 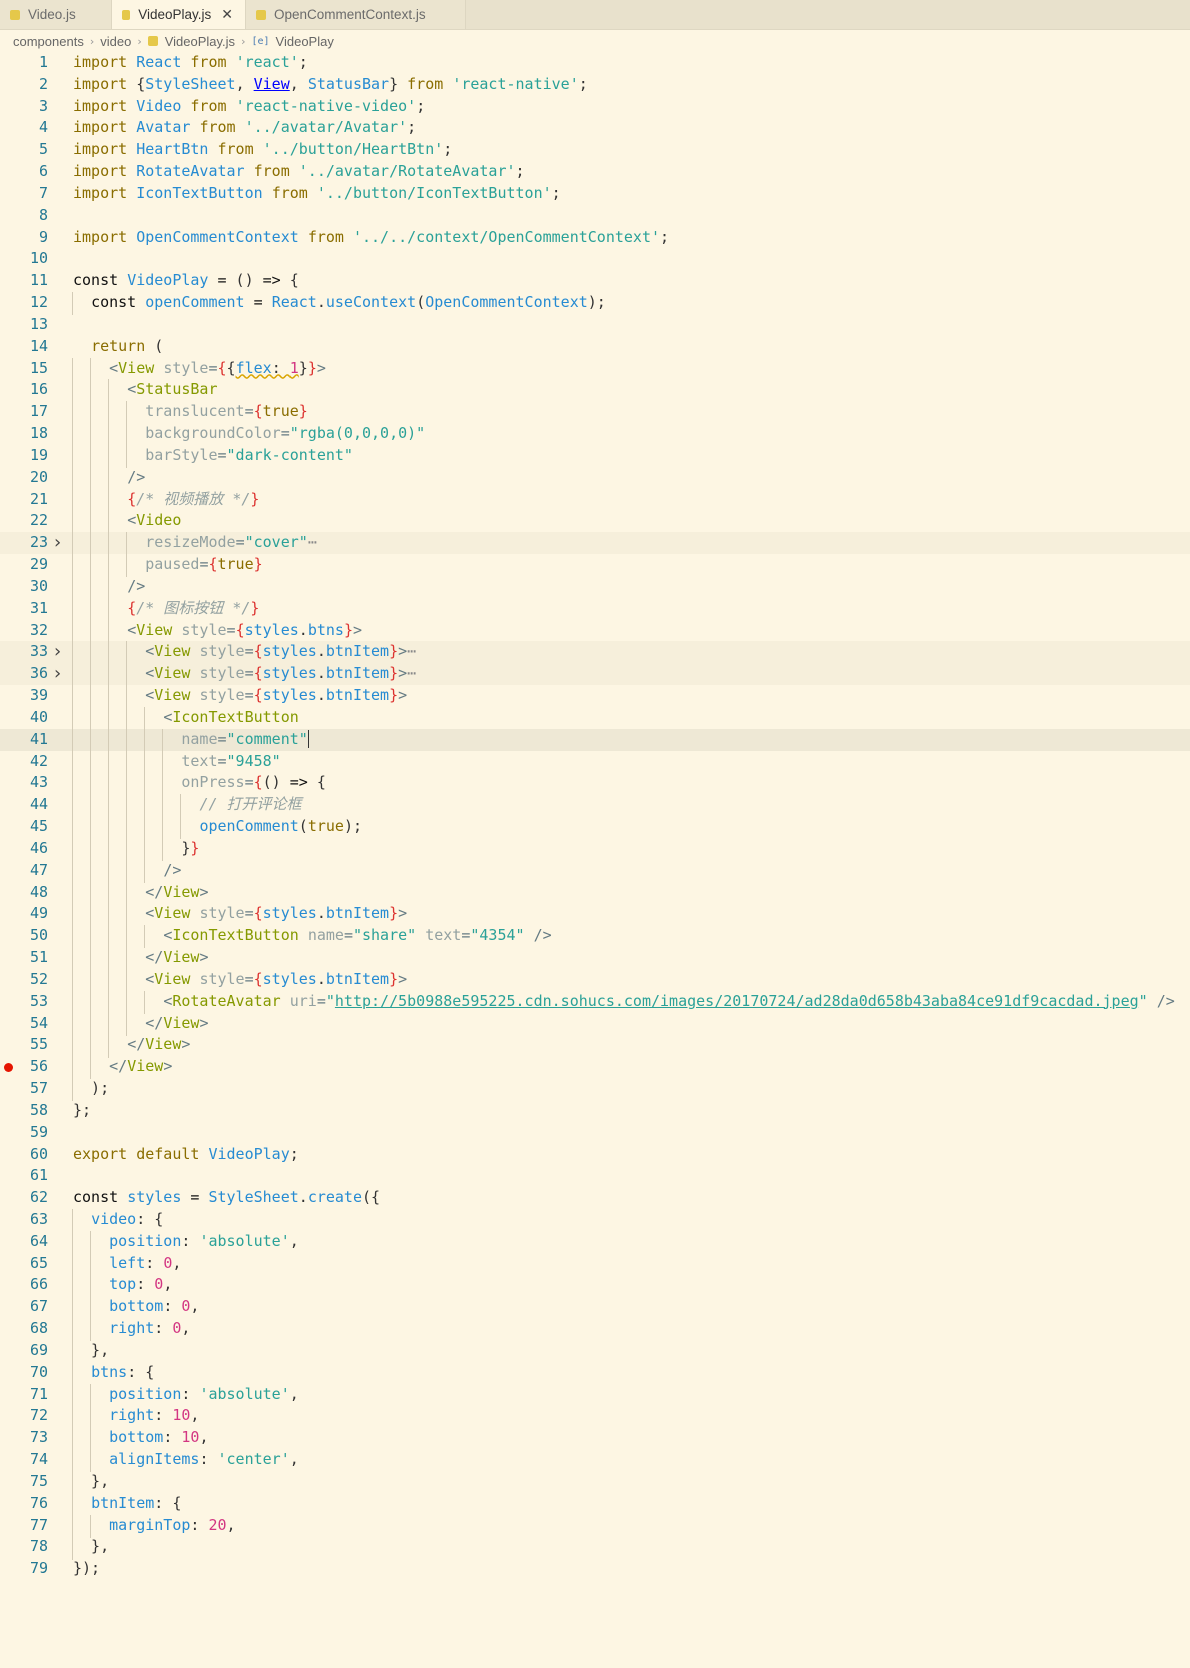 I want to click on code-line: 59, so click(x=595, y=1133).